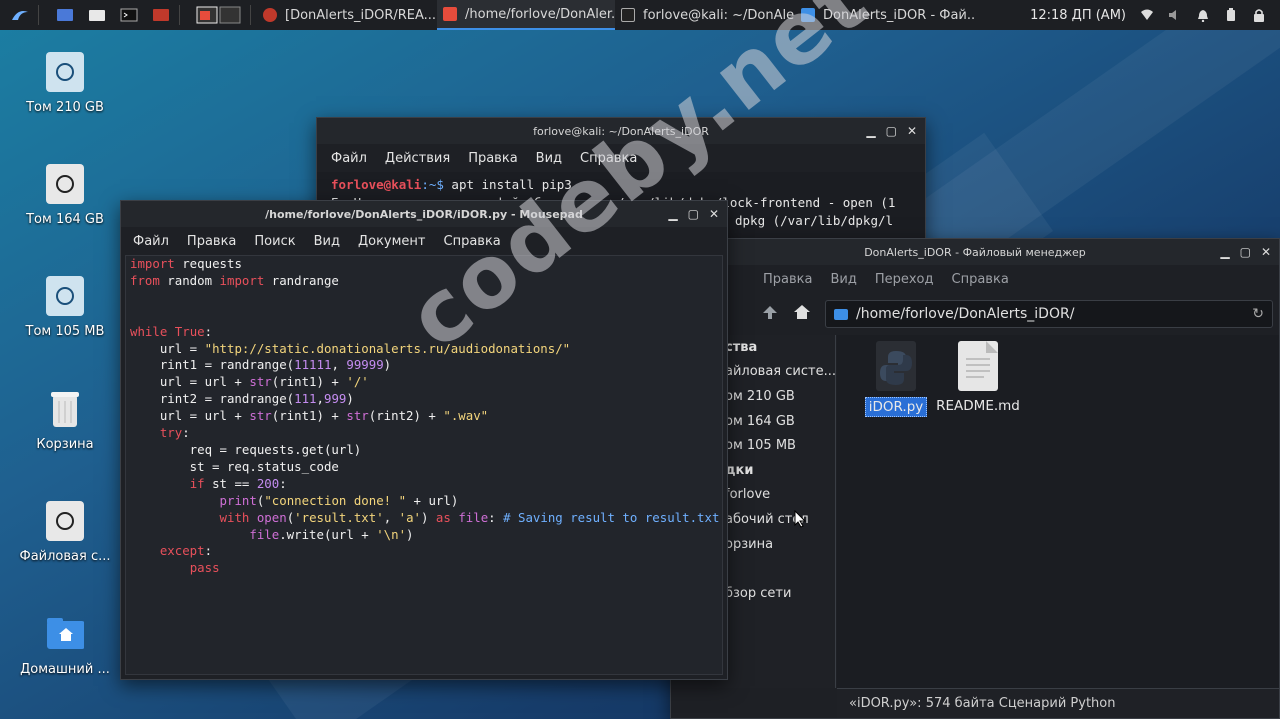  Describe the element at coordinates (1203, 15) in the screenshot. I see `notification-bell-icon` at that location.